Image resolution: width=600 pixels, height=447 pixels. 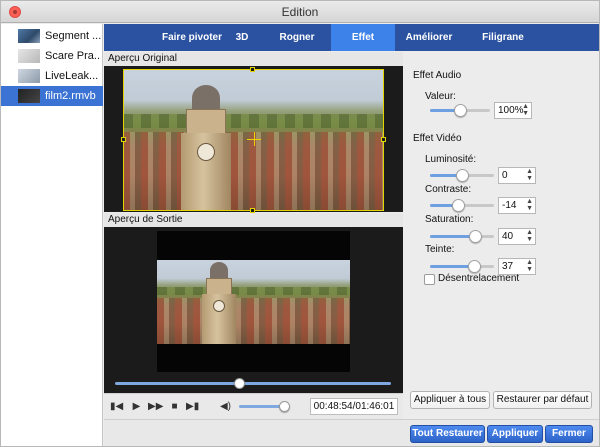 What do you see at coordinates (462, 205) in the screenshot?
I see `contrast-slider` at bounding box center [462, 205].